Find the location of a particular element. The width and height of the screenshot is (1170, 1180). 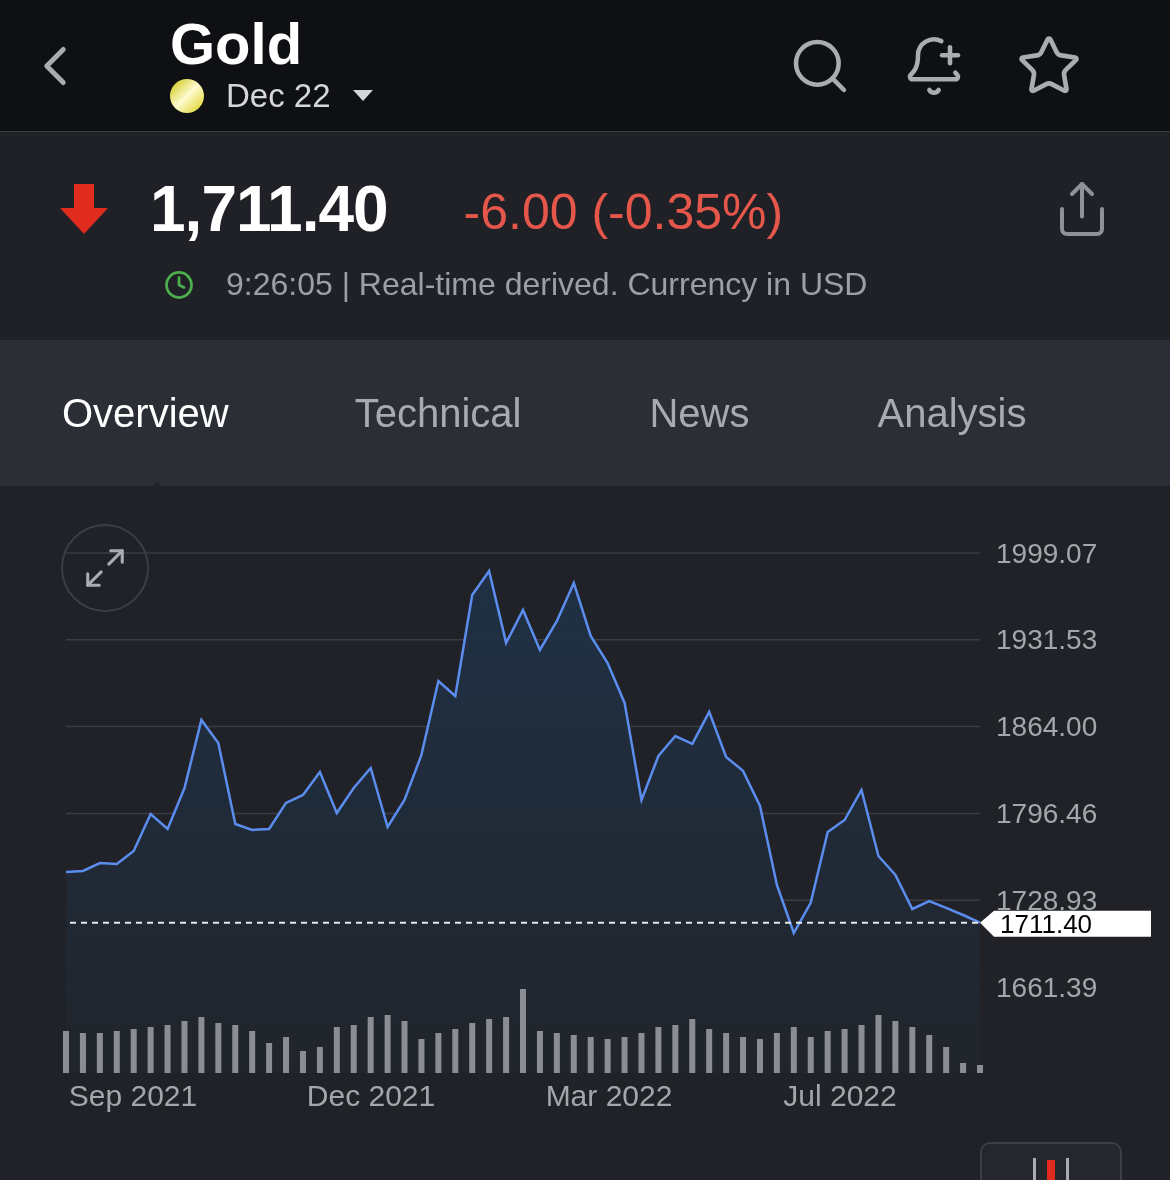

axis-label: Dec 2021 is located at coordinates (371, 1095).